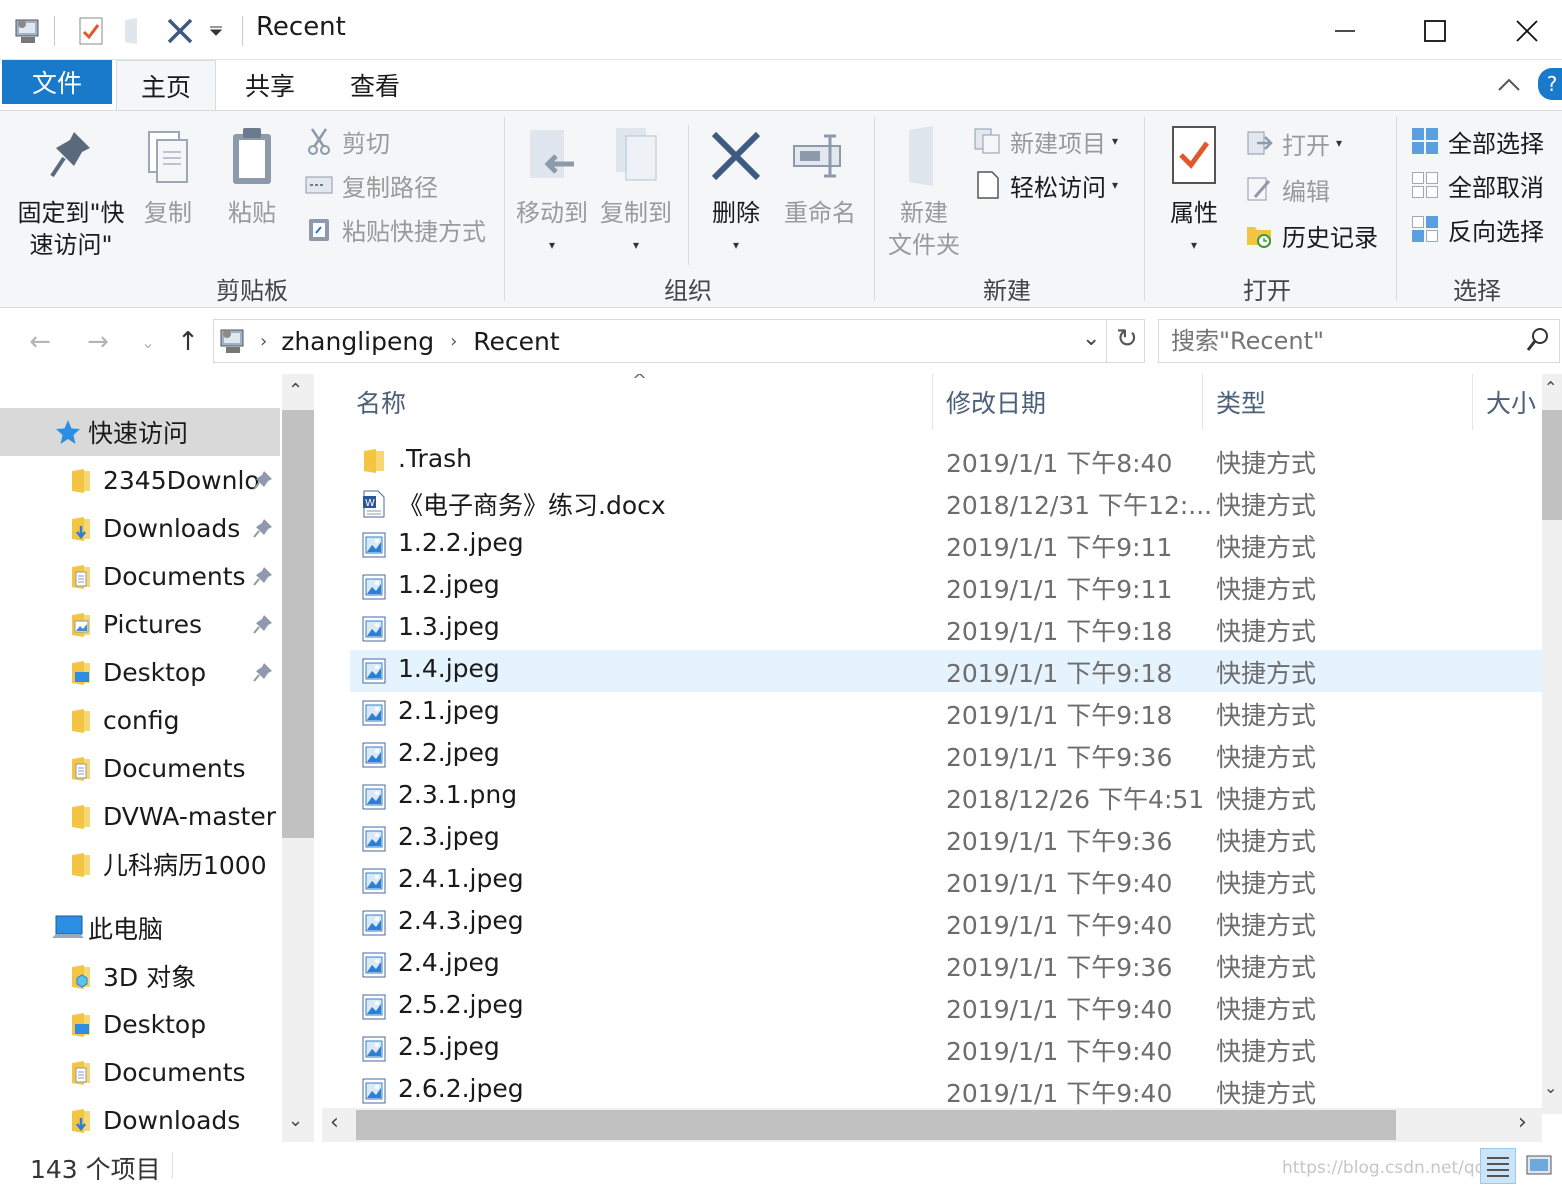 The height and width of the screenshot is (1188, 1562). Describe the element at coordinates (1045, 185) in the screenshot. I see `easy-access-button: 轻松访问 ▾` at that location.